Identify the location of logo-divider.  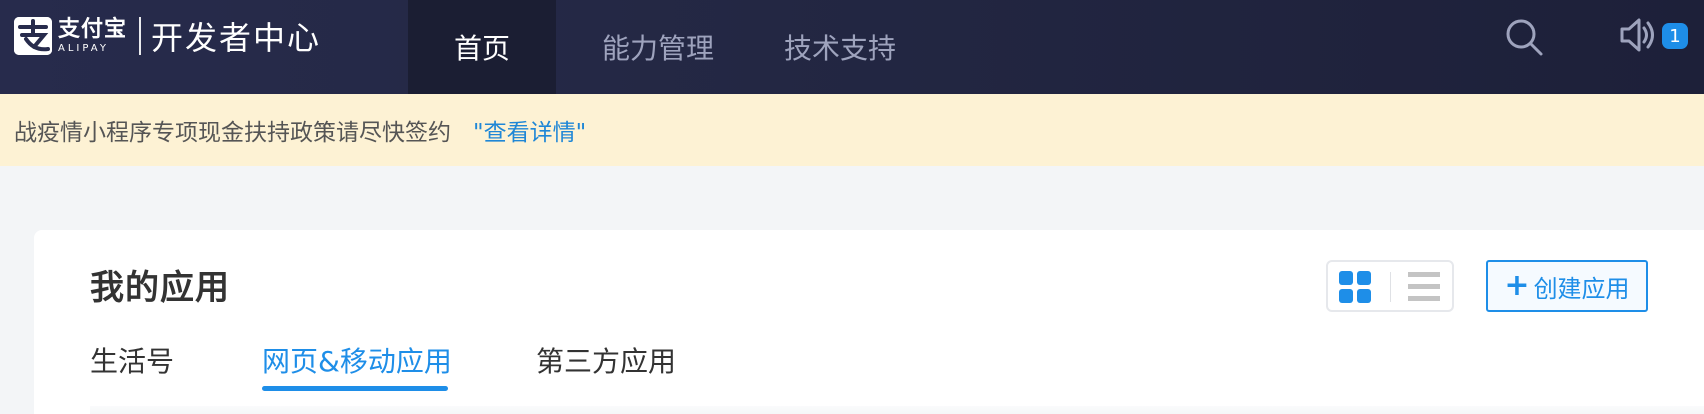
(140, 36).